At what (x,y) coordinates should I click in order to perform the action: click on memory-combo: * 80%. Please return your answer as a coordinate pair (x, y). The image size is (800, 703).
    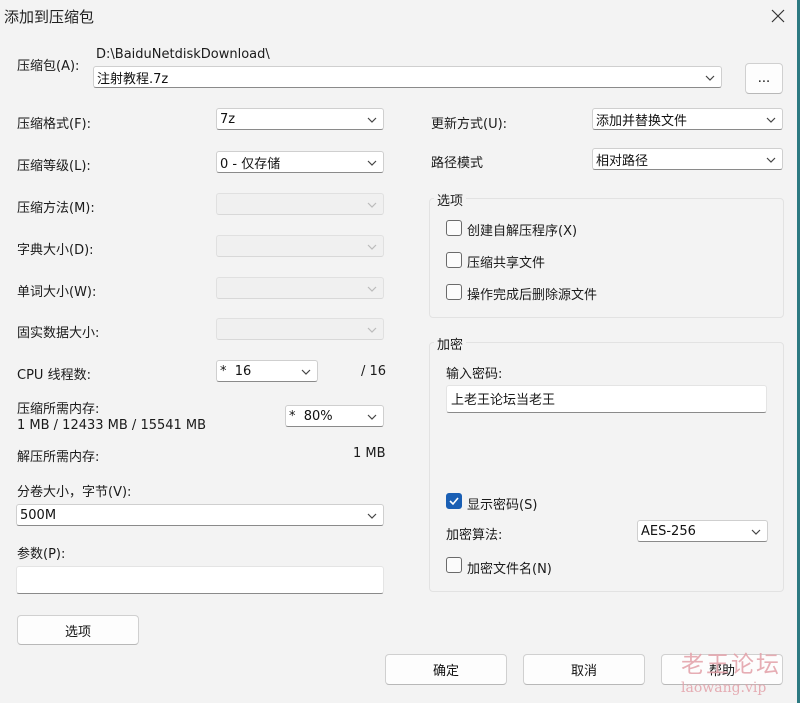
    Looking at the image, I should click on (334, 416).